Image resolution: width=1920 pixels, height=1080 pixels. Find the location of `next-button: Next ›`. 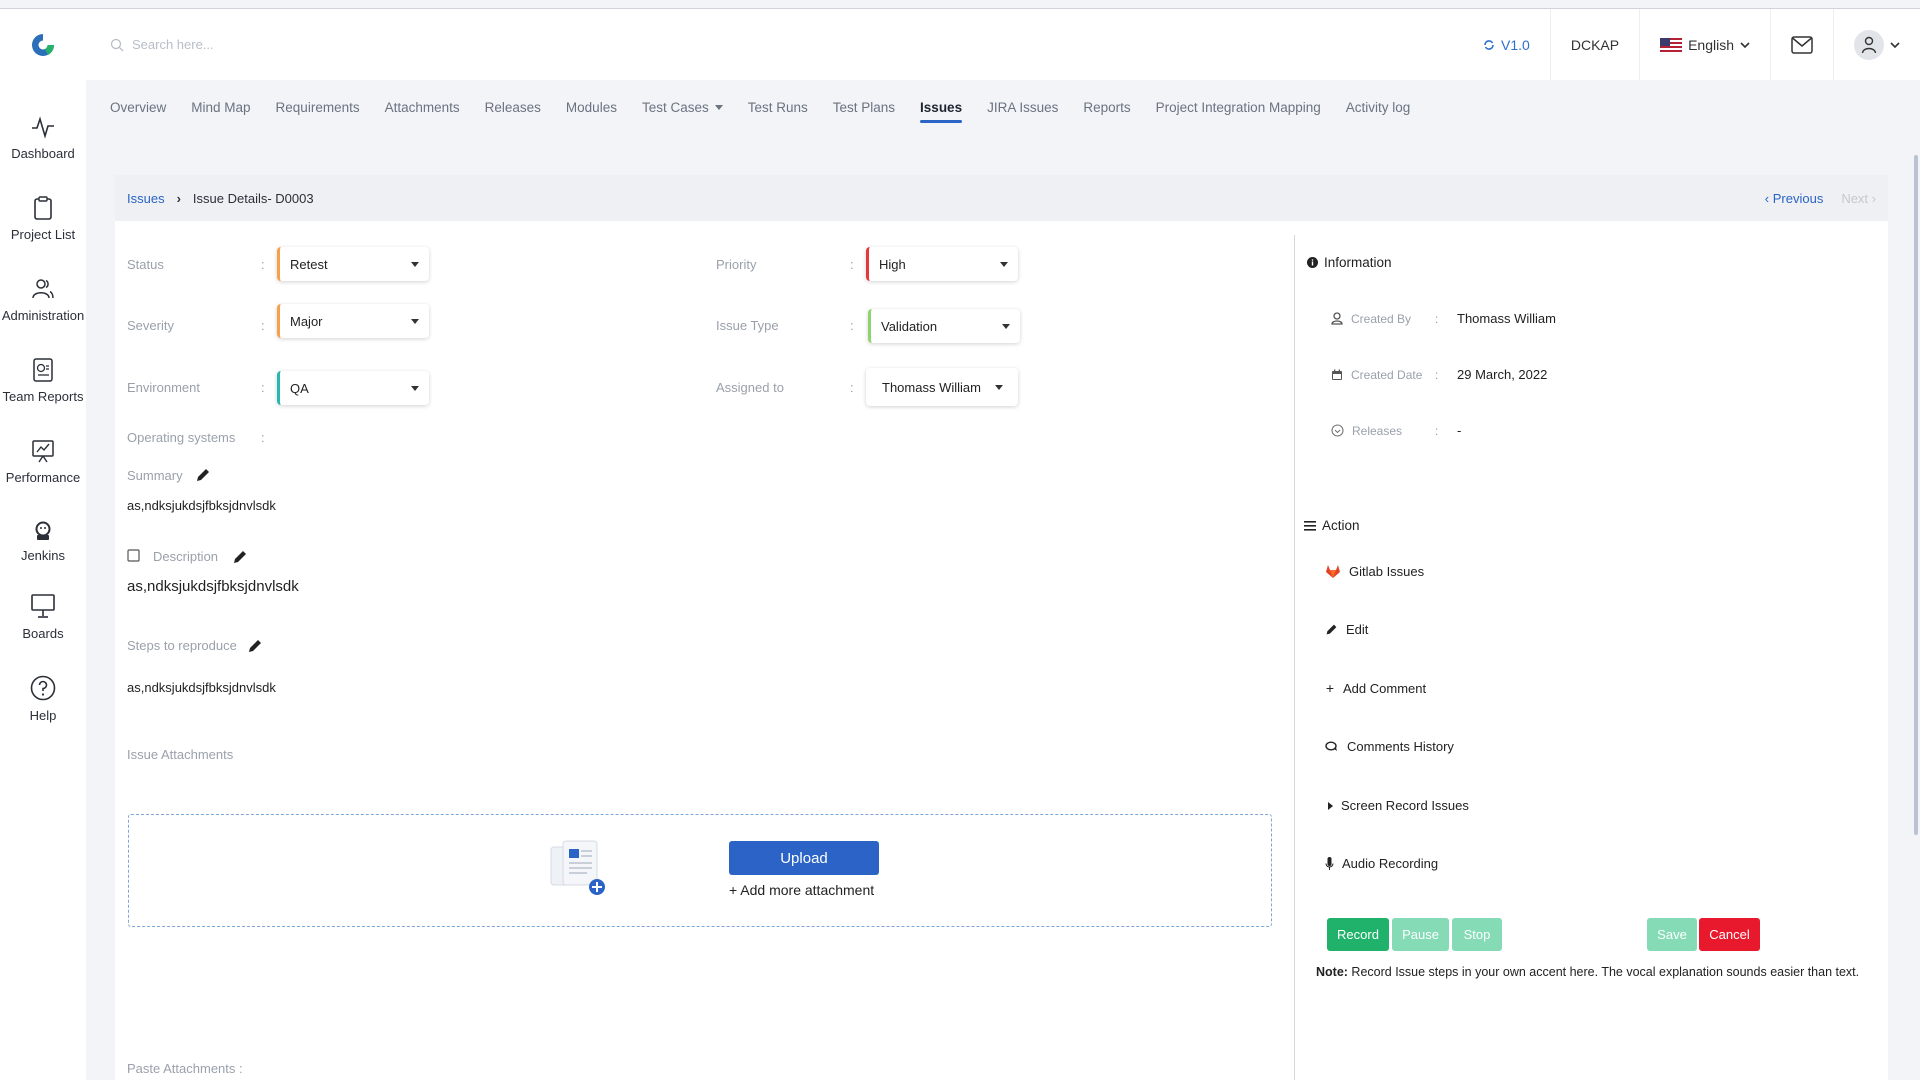

next-button: Next › is located at coordinates (1858, 198).